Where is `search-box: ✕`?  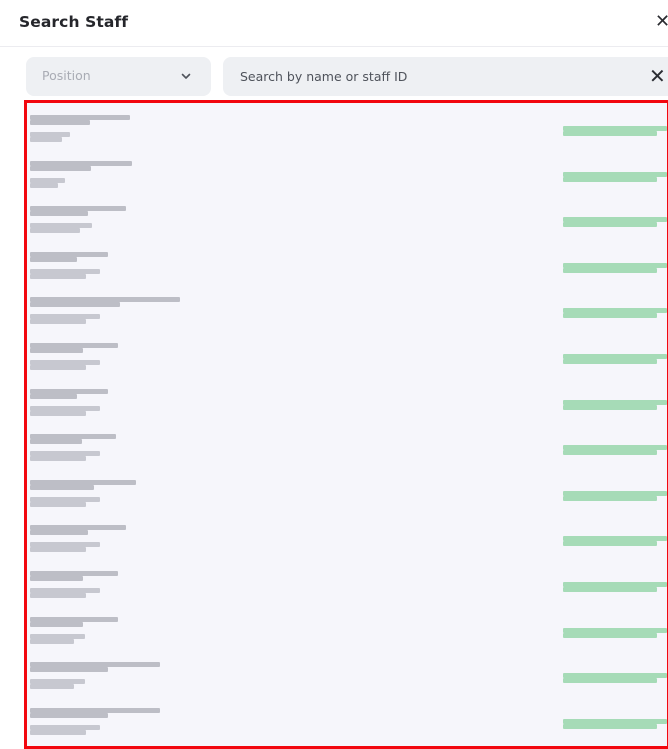
search-box: ✕ is located at coordinates (445, 76).